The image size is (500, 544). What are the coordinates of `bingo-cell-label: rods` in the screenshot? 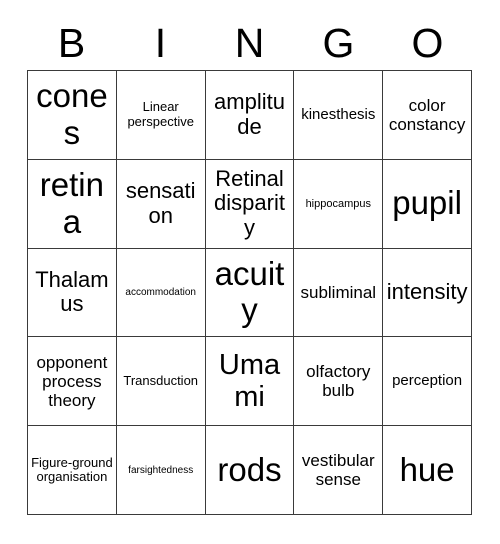 It's located at (249, 469).